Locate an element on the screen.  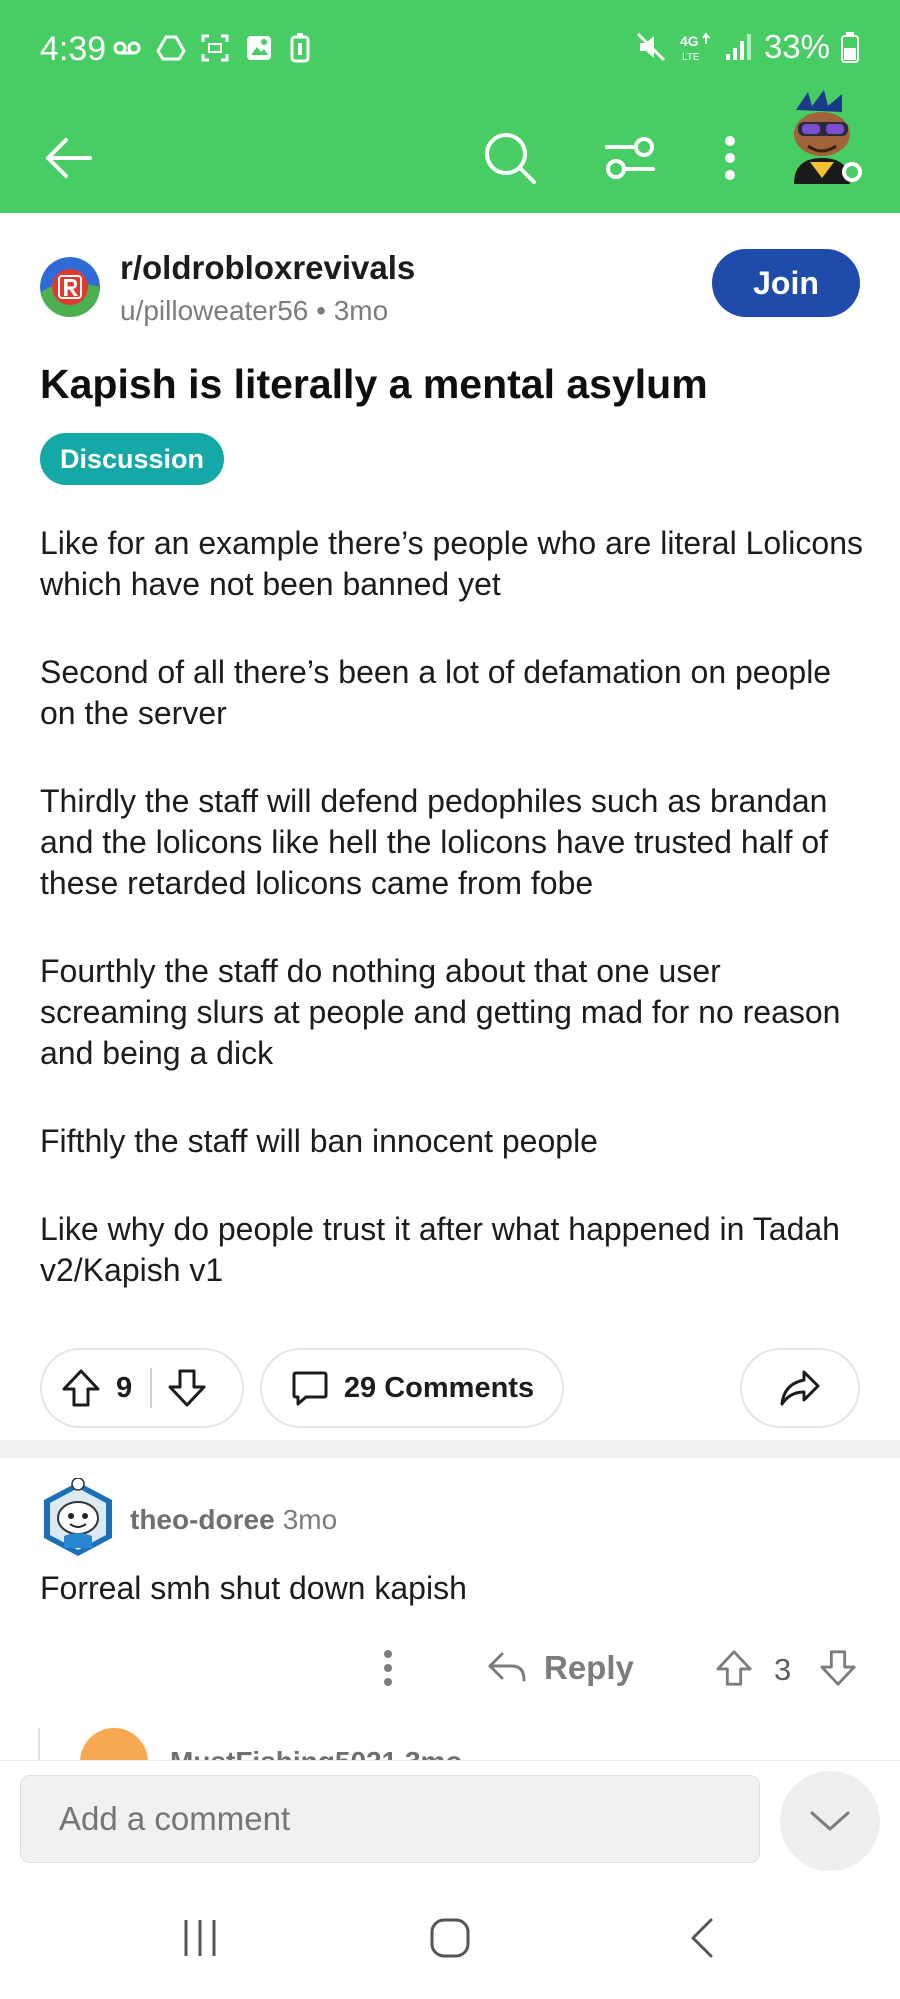
system-back-button is located at coordinates (702, 1938).